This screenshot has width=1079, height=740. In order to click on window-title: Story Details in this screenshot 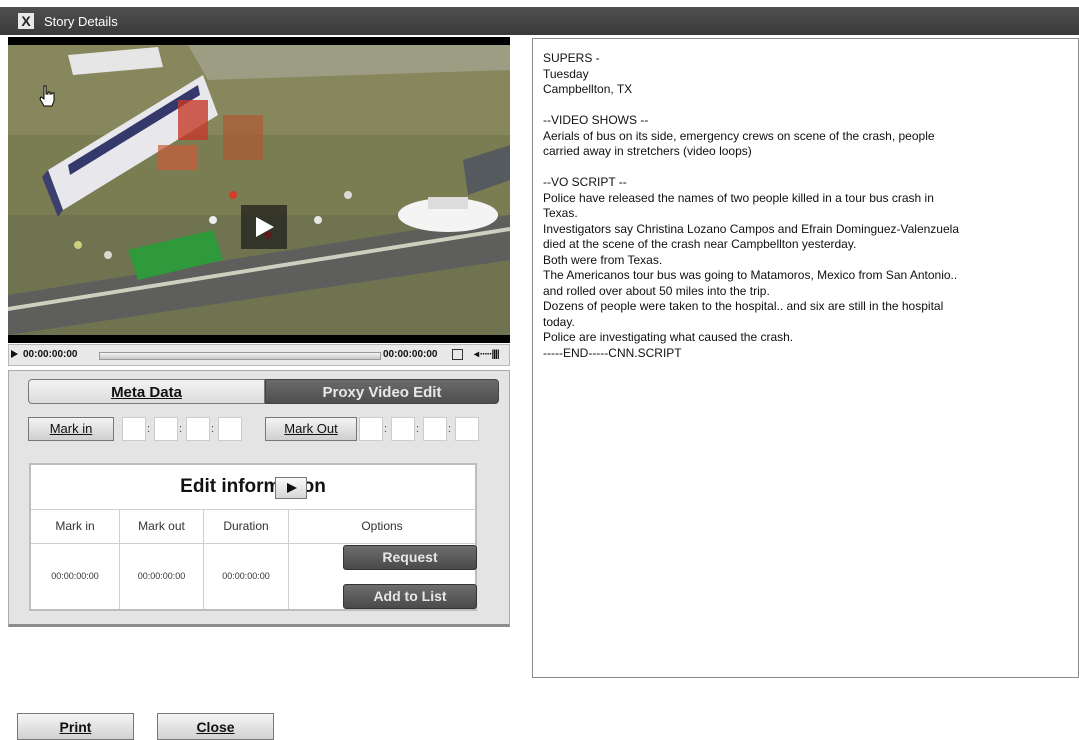, I will do `click(81, 21)`.